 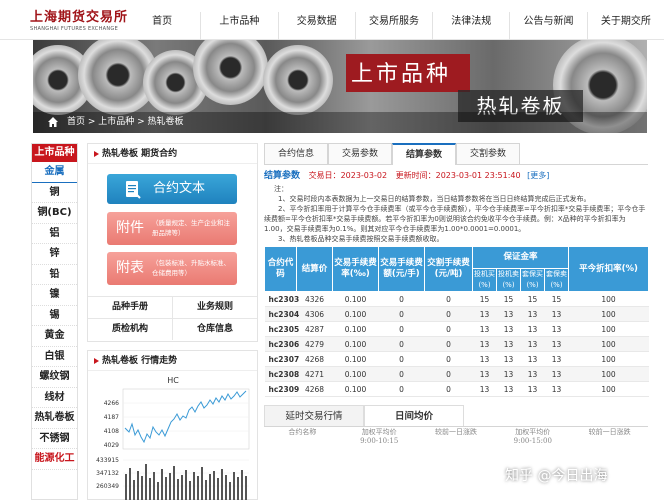 What do you see at coordinates (456, 344) in the screenshot?
I see `table-row: hc2306 4279 0.100 0 0 13 13 13 13 100` at bounding box center [456, 344].